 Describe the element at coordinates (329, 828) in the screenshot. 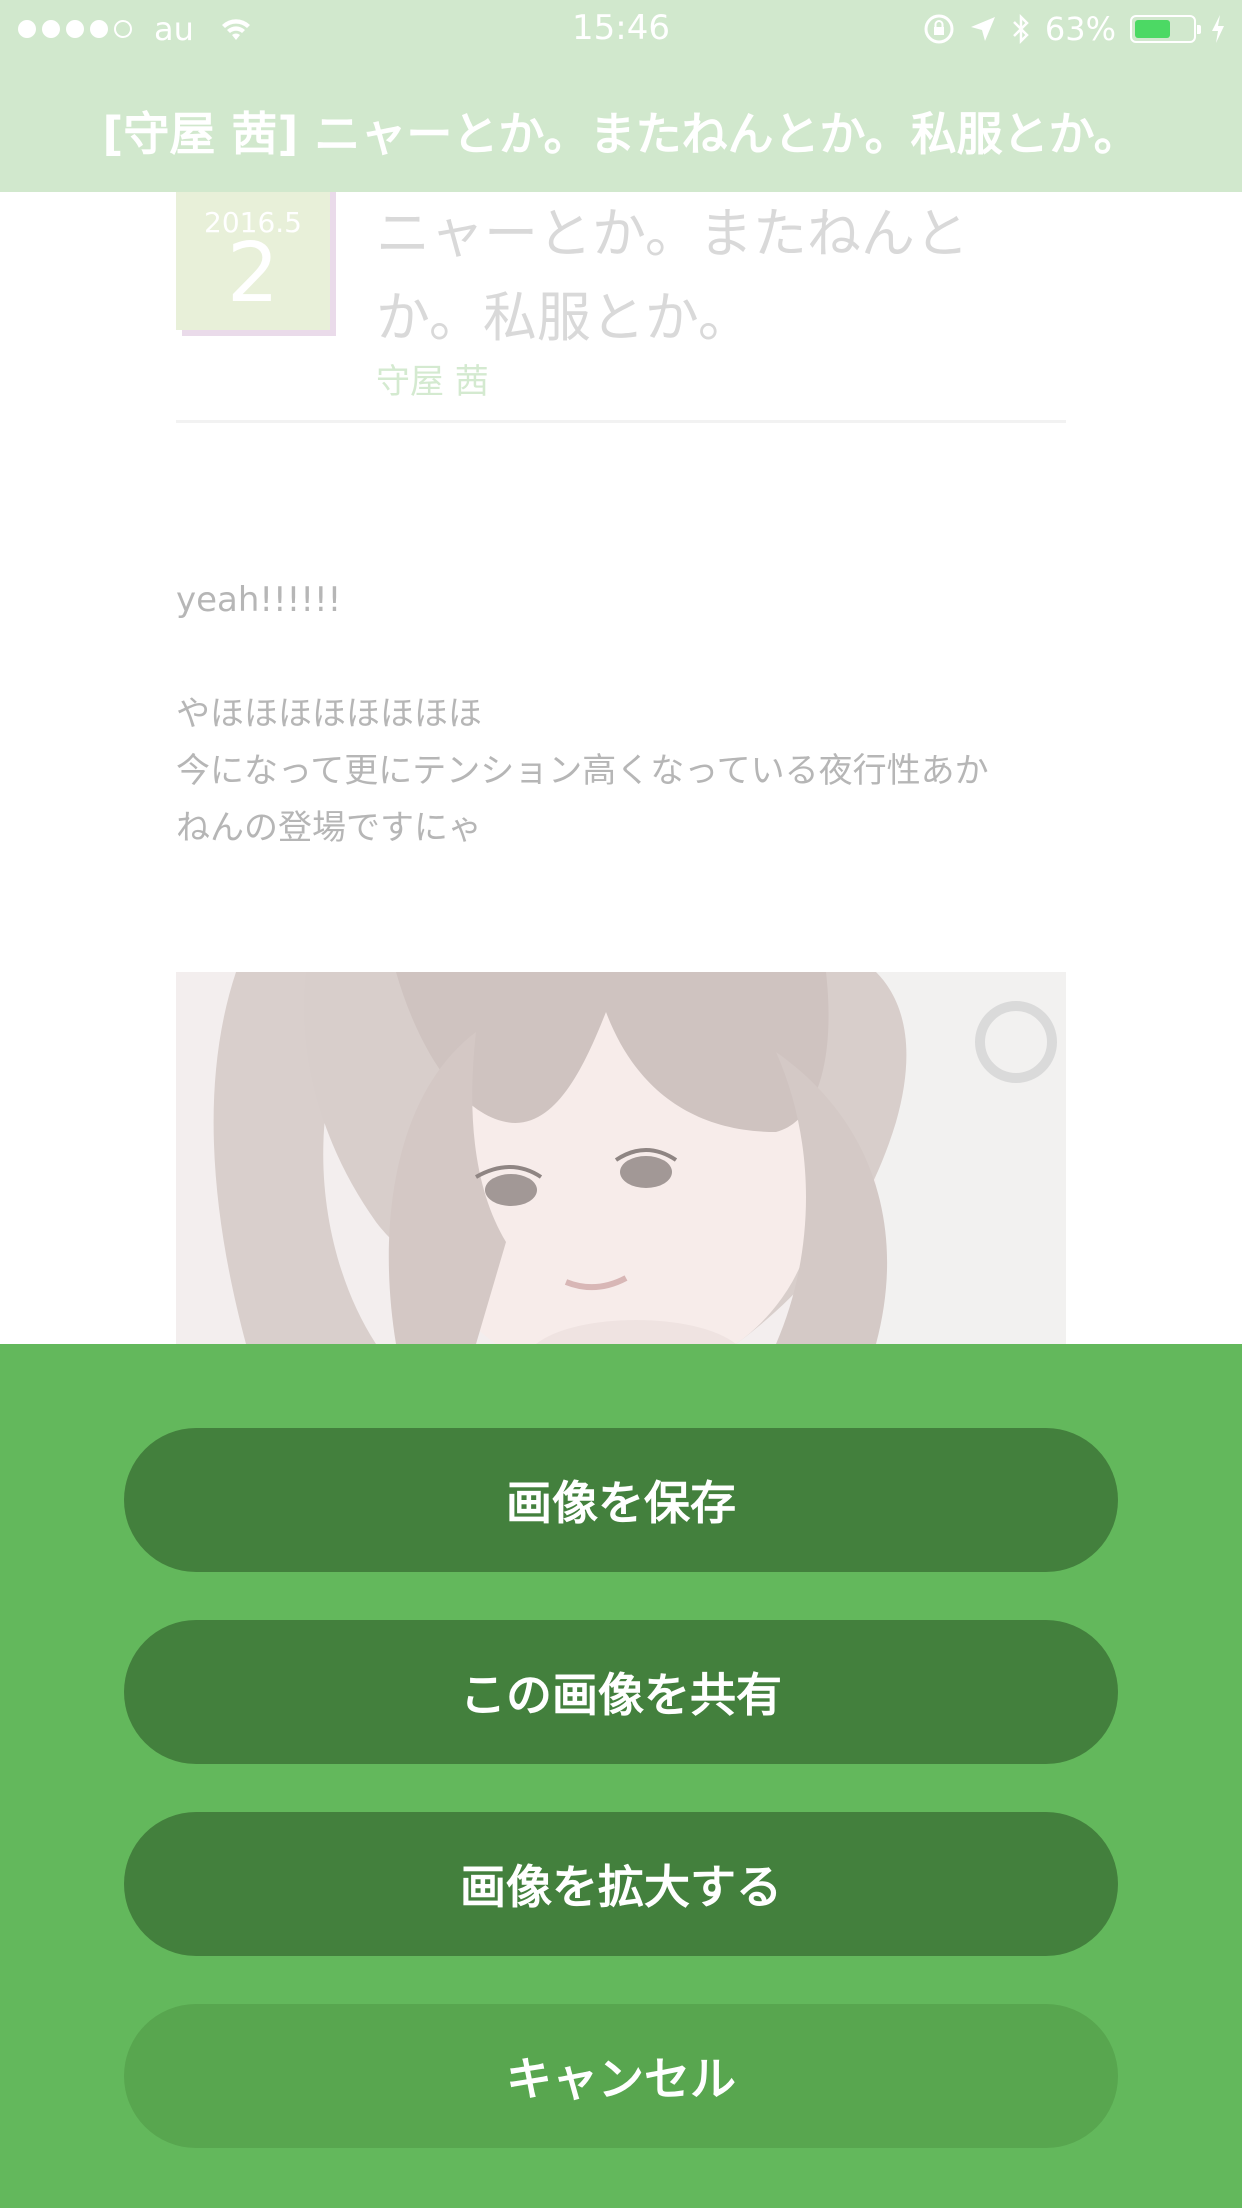

I see `body-paragraph: ねんの登場ですにゃ` at that location.